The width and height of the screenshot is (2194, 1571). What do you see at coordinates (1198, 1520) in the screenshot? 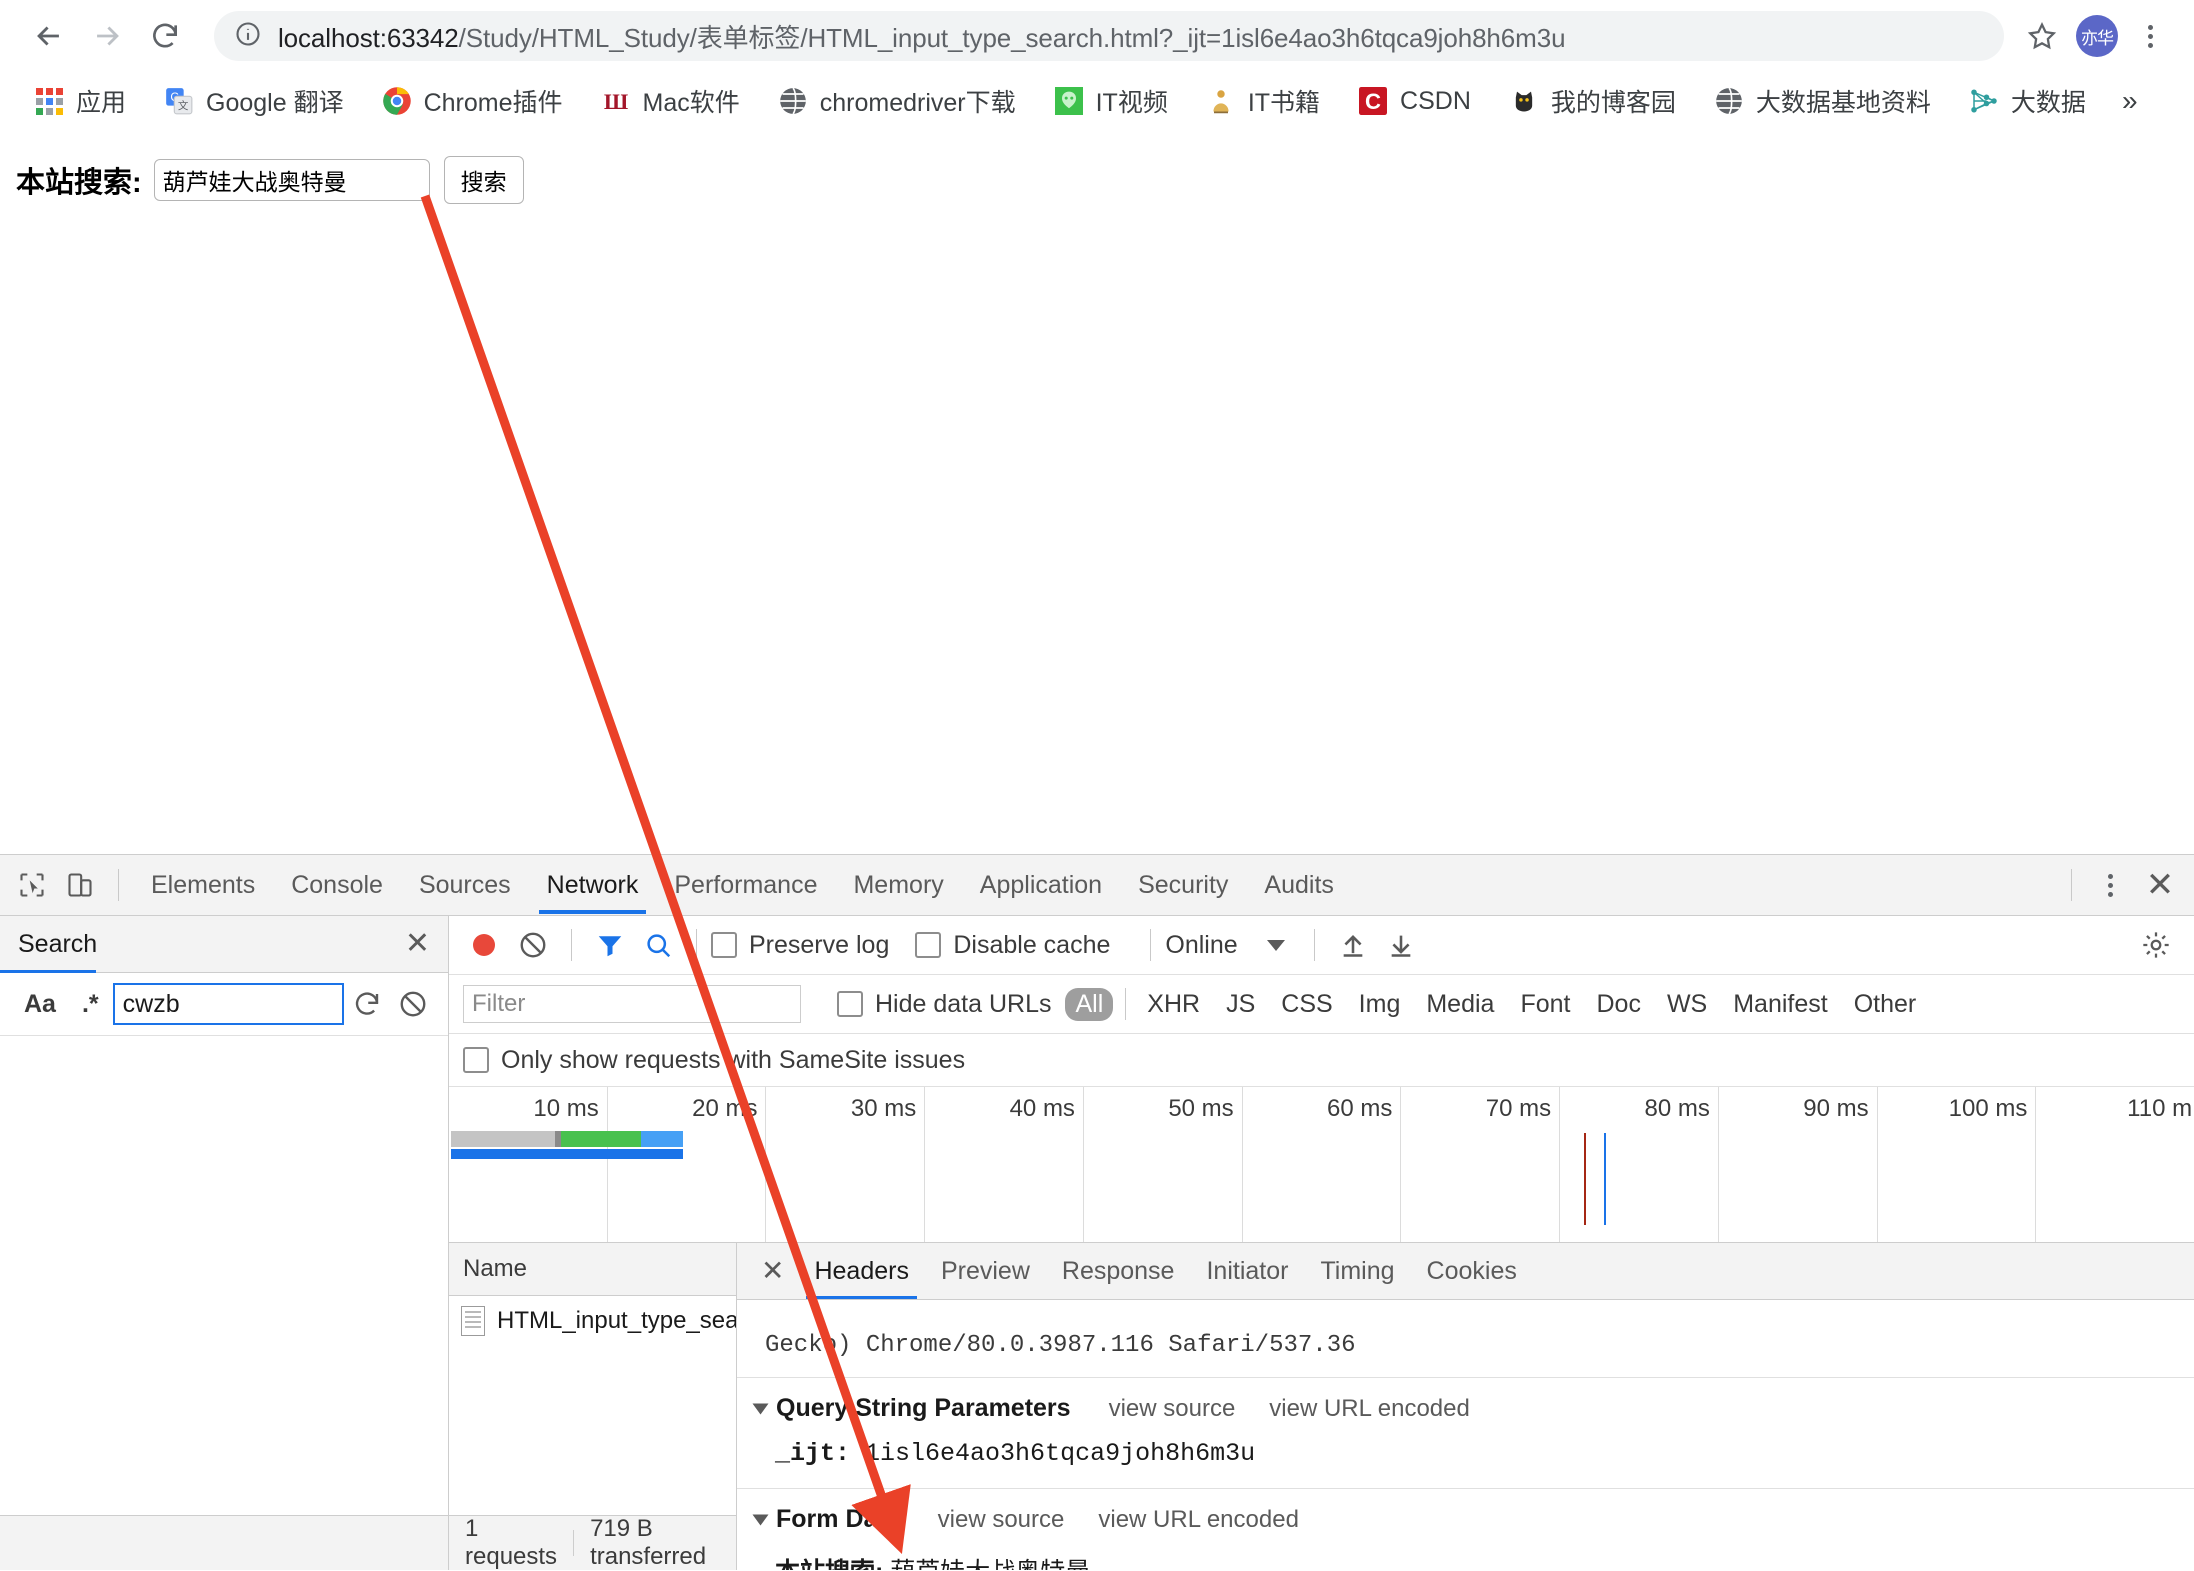
I see `form-view-url-encoded-link: view URL encoded` at bounding box center [1198, 1520].